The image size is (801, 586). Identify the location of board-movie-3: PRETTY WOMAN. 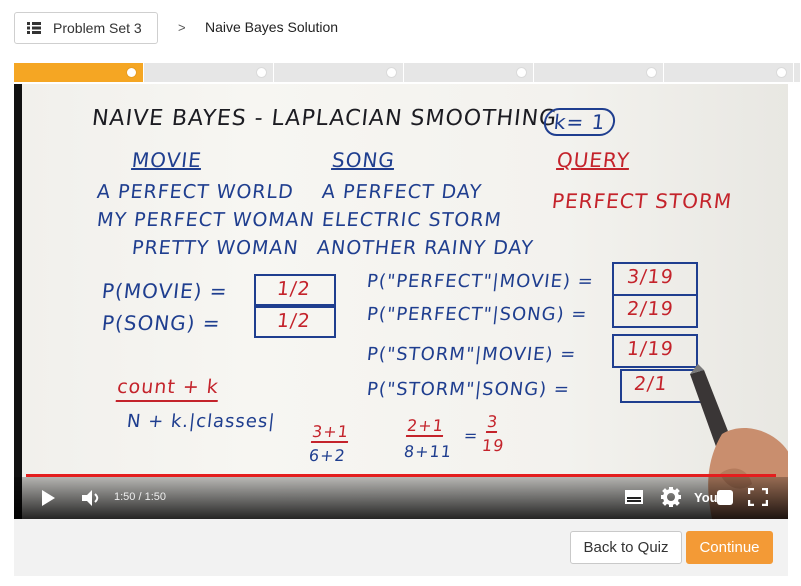
(215, 248).